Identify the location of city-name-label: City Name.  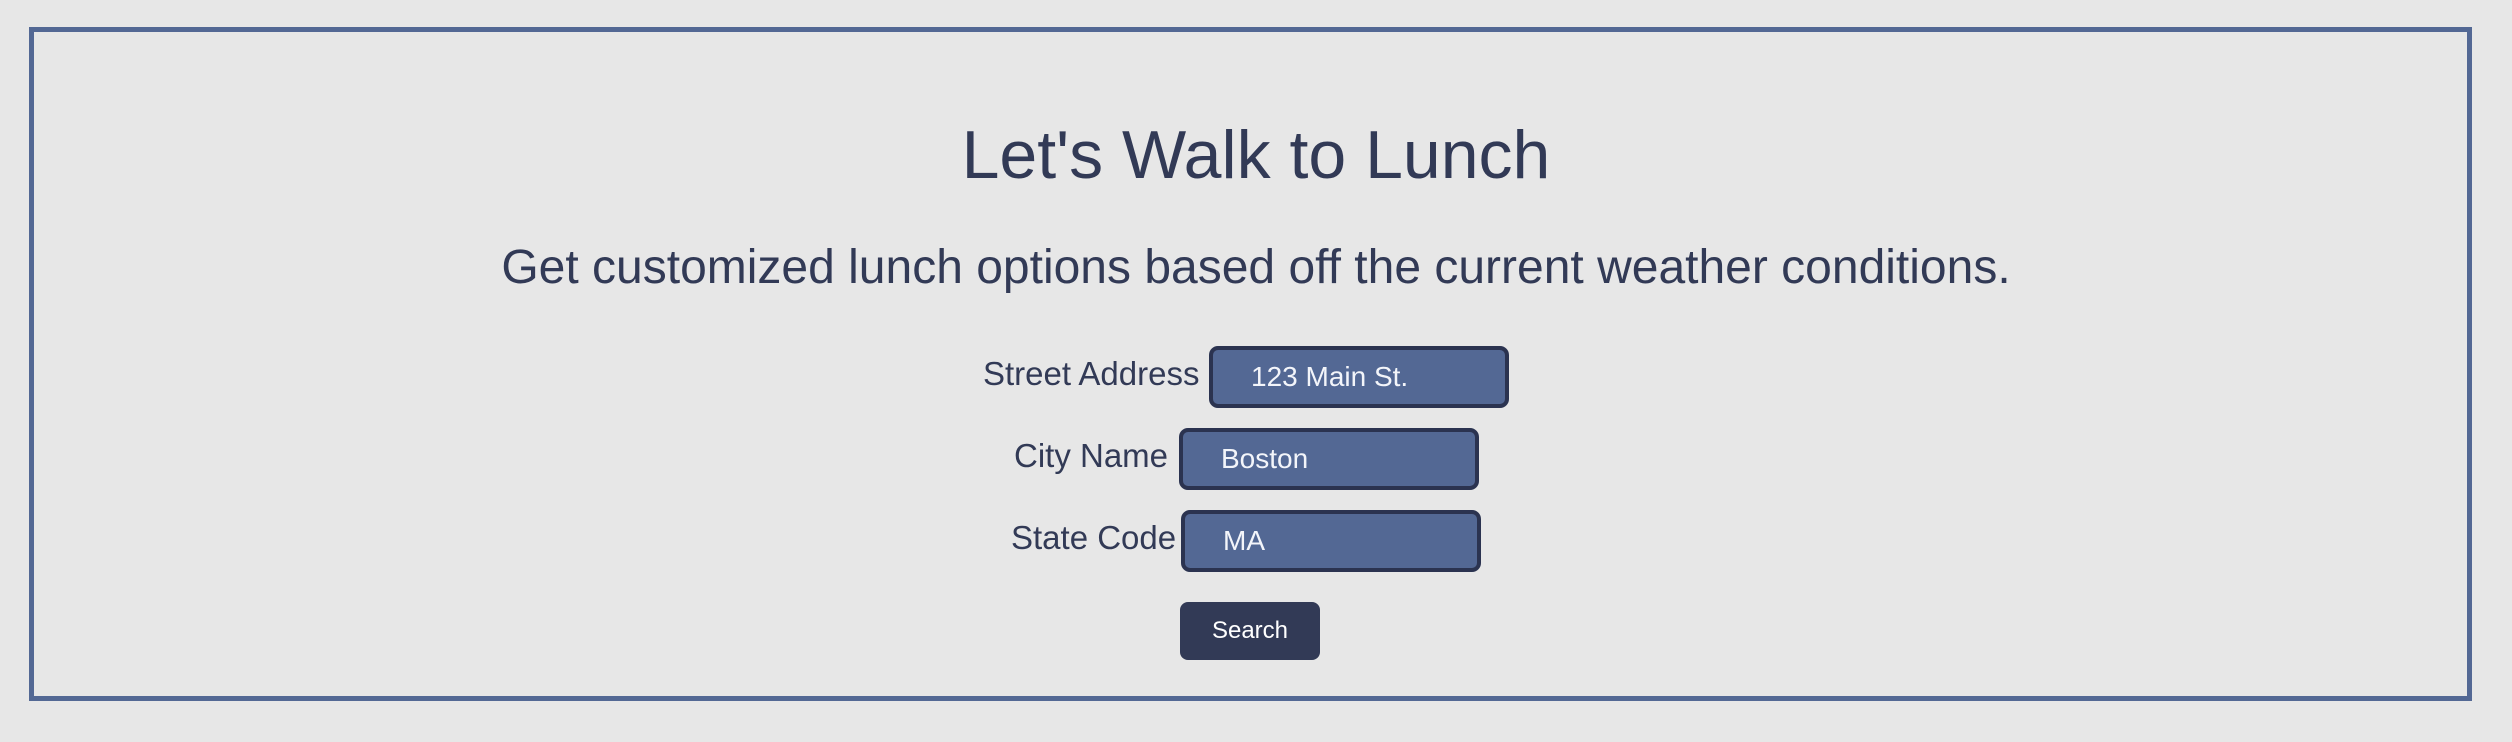
(1091, 455).